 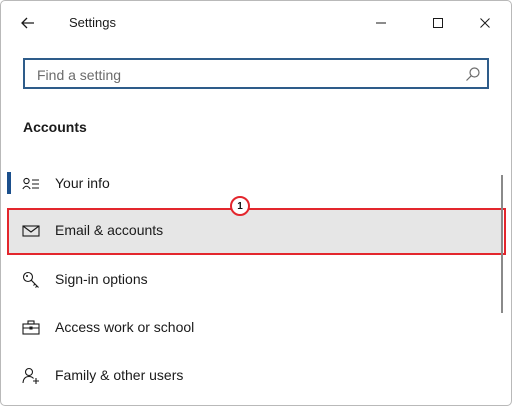 I want to click on maximize-icon, so click(x=438, y=23).